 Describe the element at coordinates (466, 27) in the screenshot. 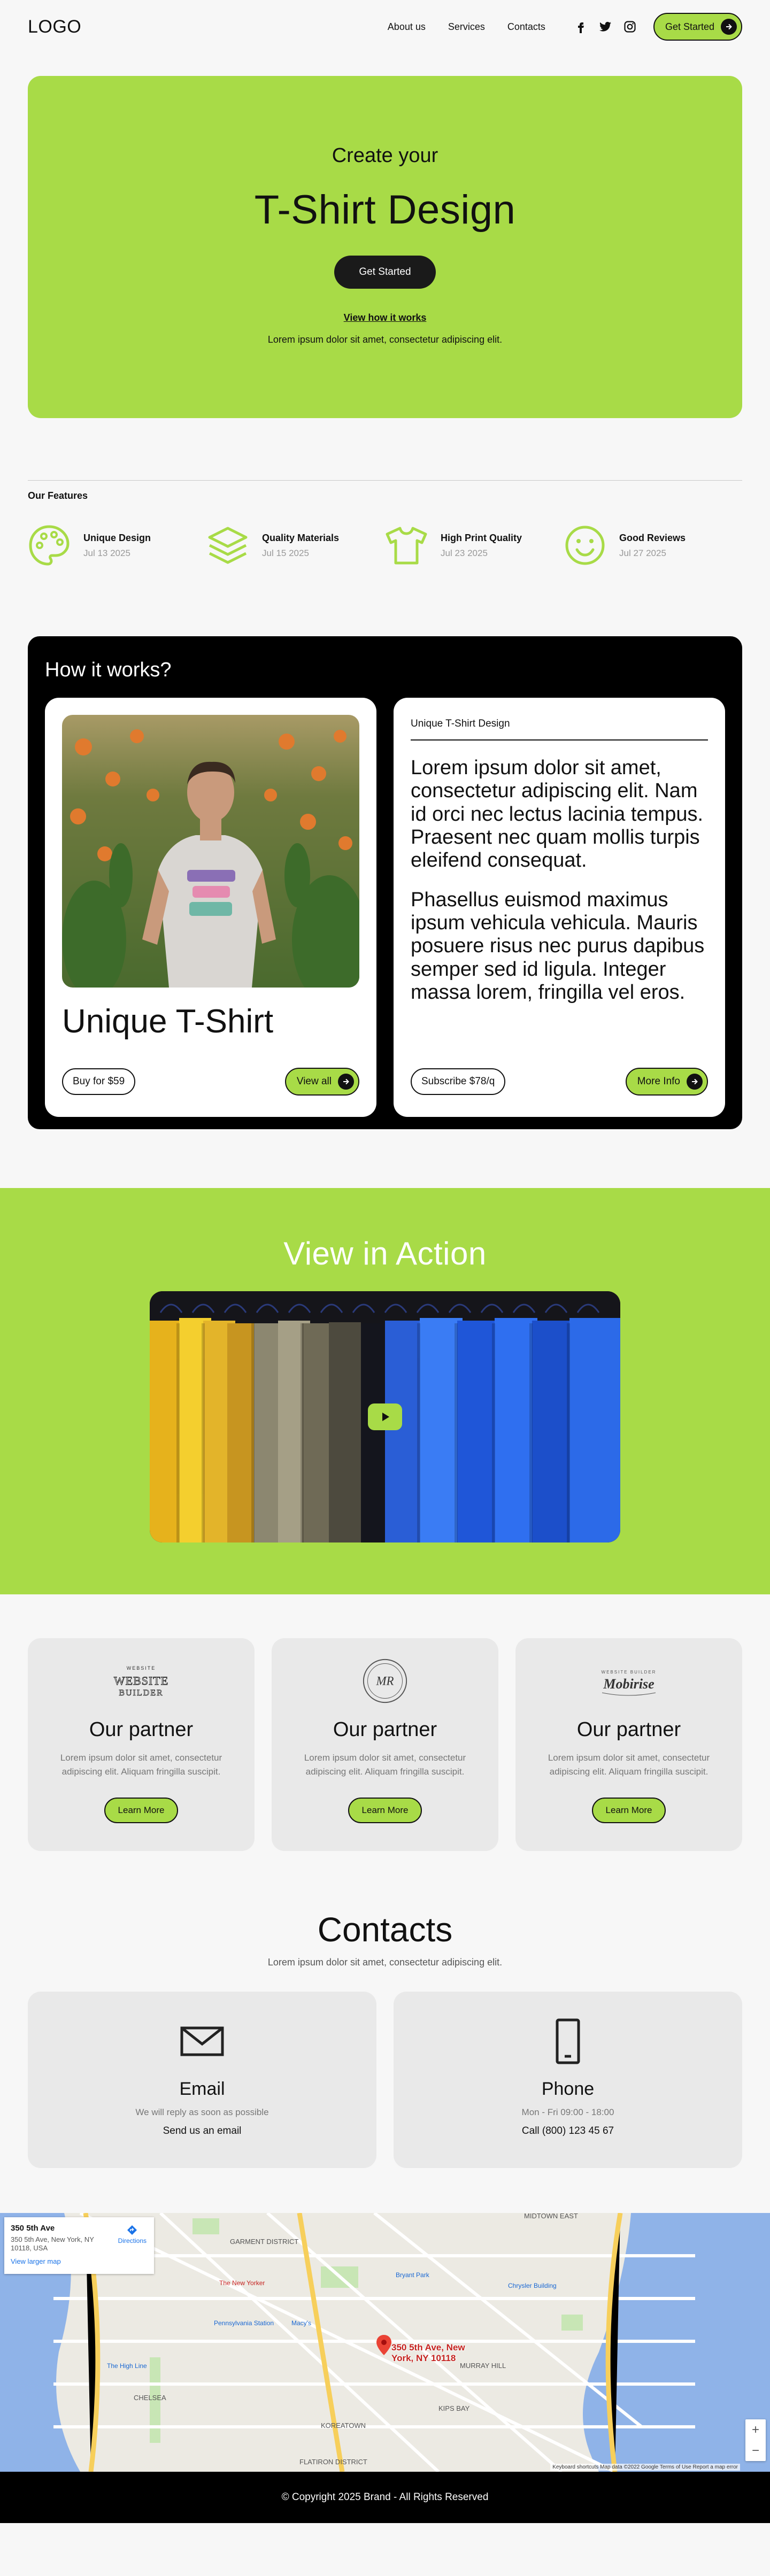

I see `nav-services: Services` at that location.